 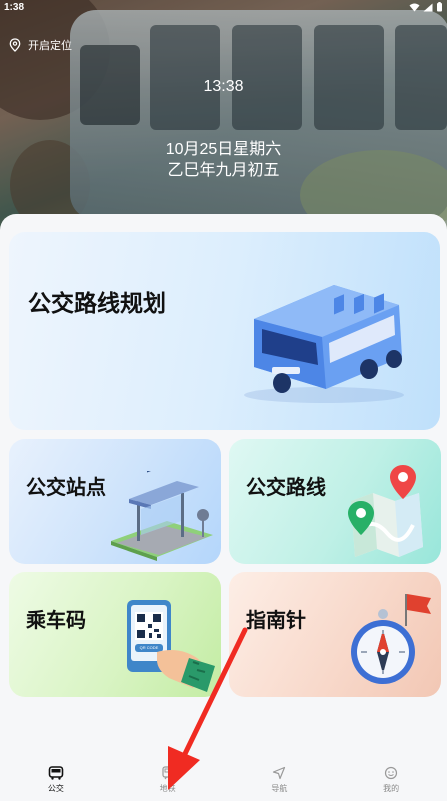 I want to click on tab-label-subway: 地铁, so click(x=167, y=788).